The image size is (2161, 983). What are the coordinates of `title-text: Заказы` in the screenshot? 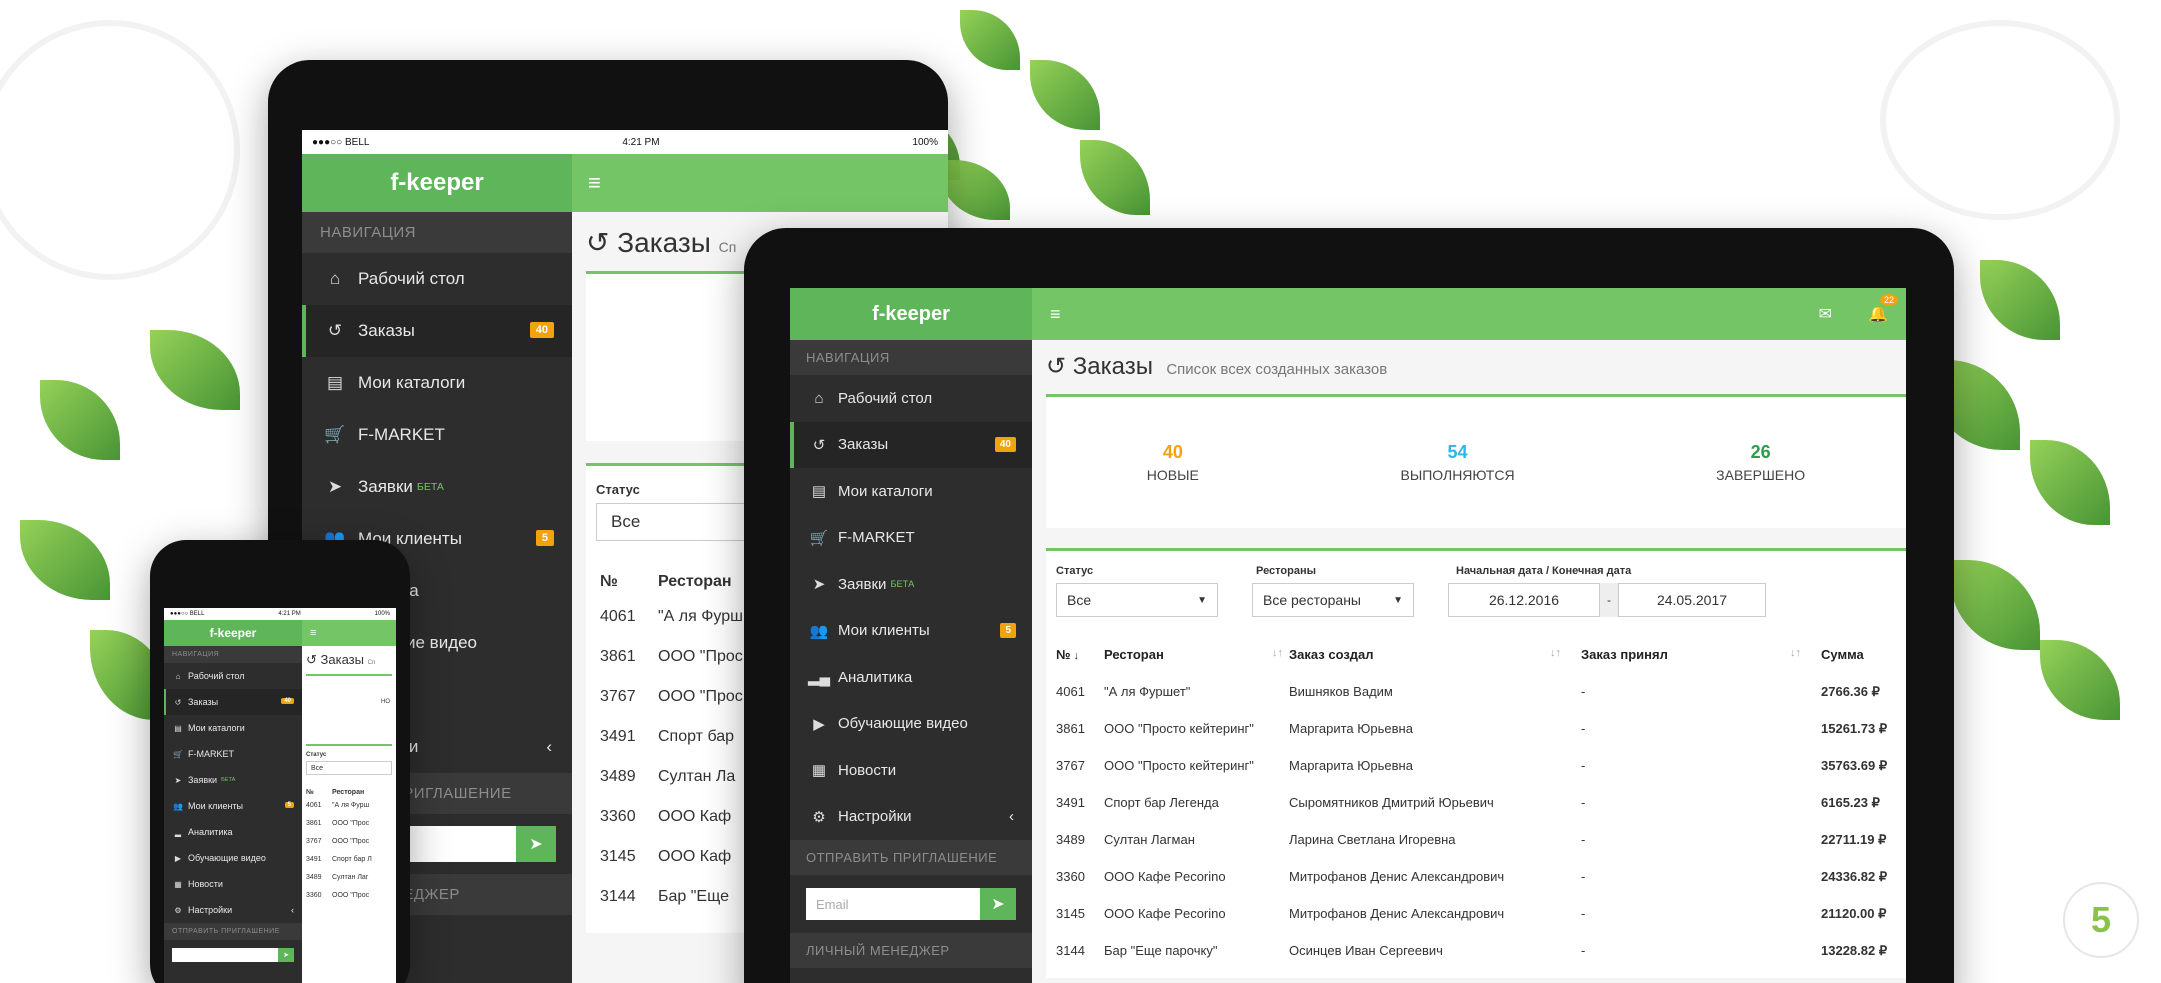 It's located at (664, 242).